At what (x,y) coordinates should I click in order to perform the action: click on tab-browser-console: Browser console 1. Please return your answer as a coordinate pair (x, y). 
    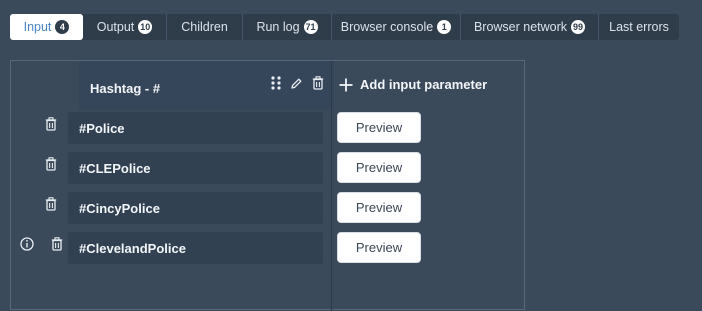
    Looking at the image, I should click on (396, 27).